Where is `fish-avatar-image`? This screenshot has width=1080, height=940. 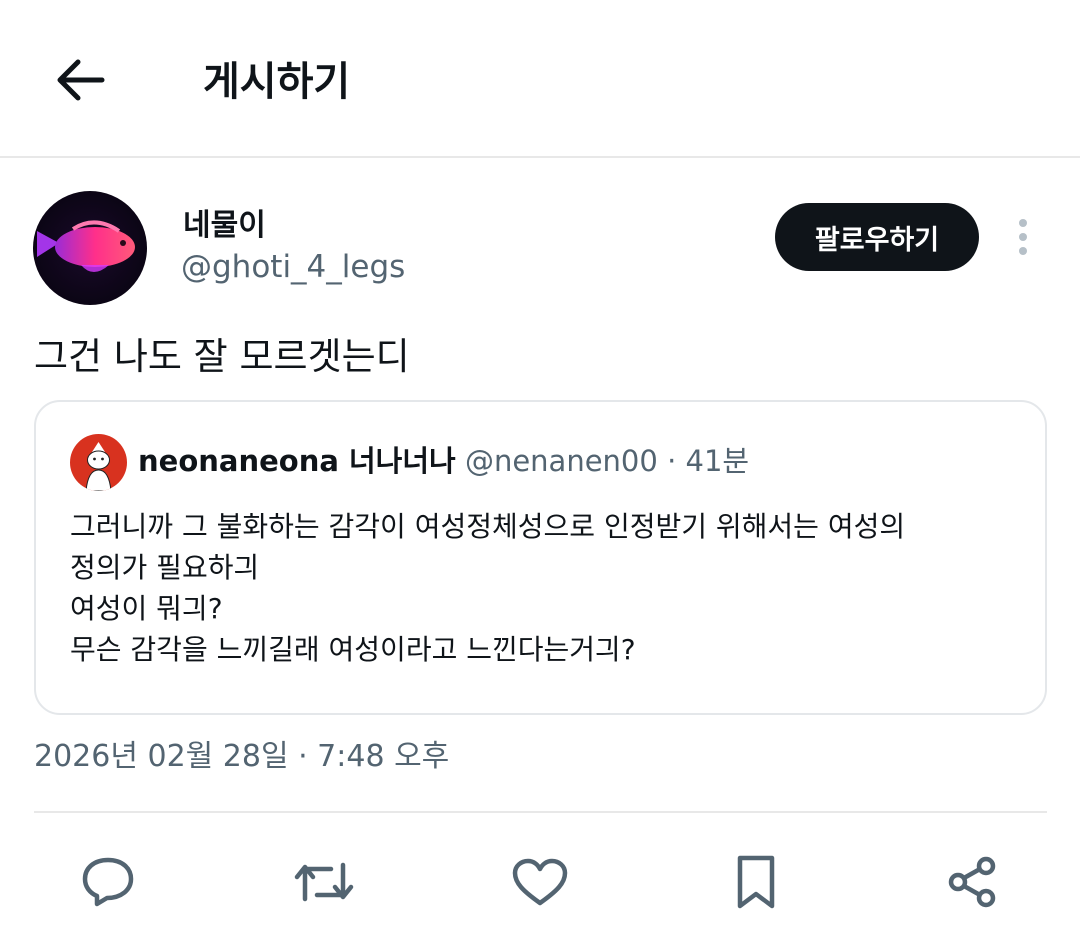 fish-avatar-image is located at coordinates (90, 248).